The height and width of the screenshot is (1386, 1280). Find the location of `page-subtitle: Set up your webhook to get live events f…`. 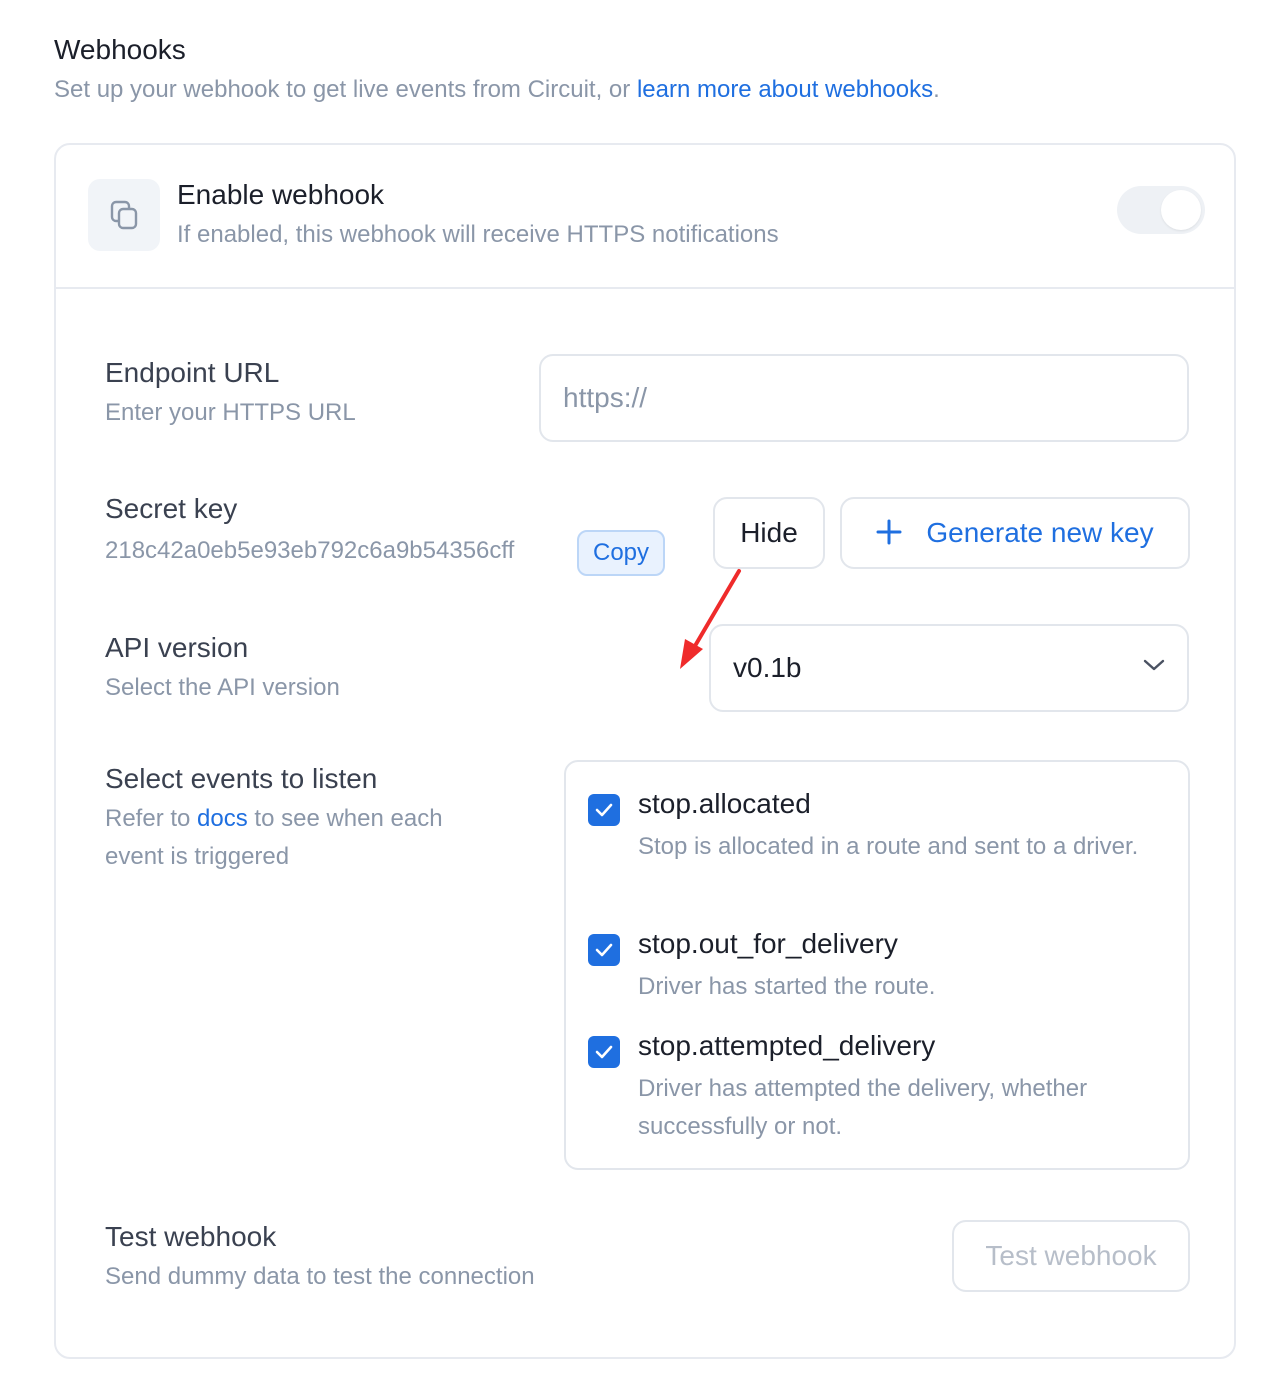

page-subtitle: Set up your webhook to get live events f… is located at coordinates (497, 90).